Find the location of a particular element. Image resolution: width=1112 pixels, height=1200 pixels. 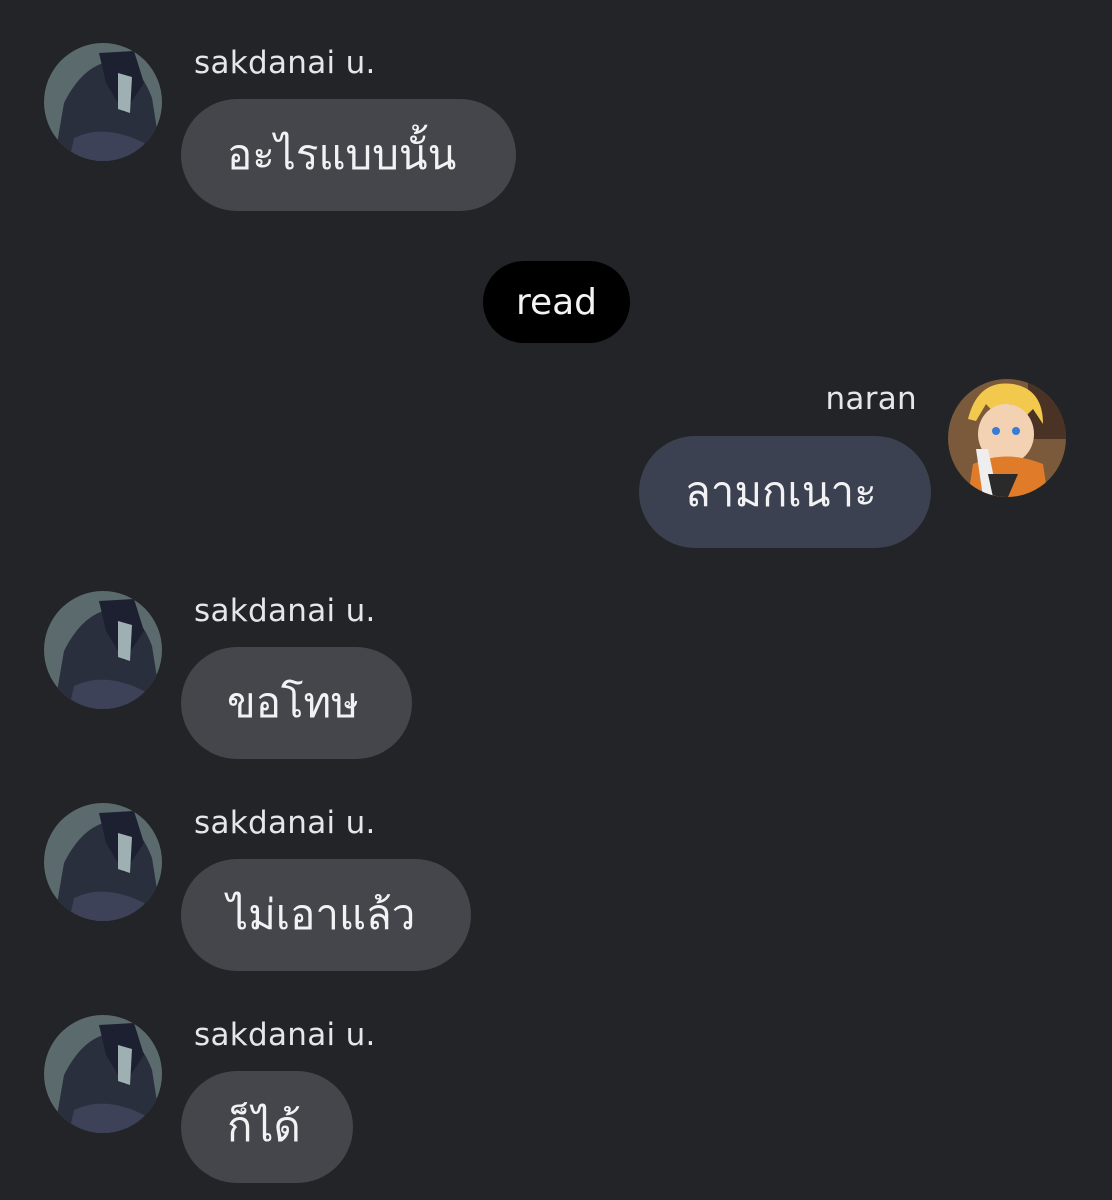

read-receipt-label: read is located at coordinates (556, 302).